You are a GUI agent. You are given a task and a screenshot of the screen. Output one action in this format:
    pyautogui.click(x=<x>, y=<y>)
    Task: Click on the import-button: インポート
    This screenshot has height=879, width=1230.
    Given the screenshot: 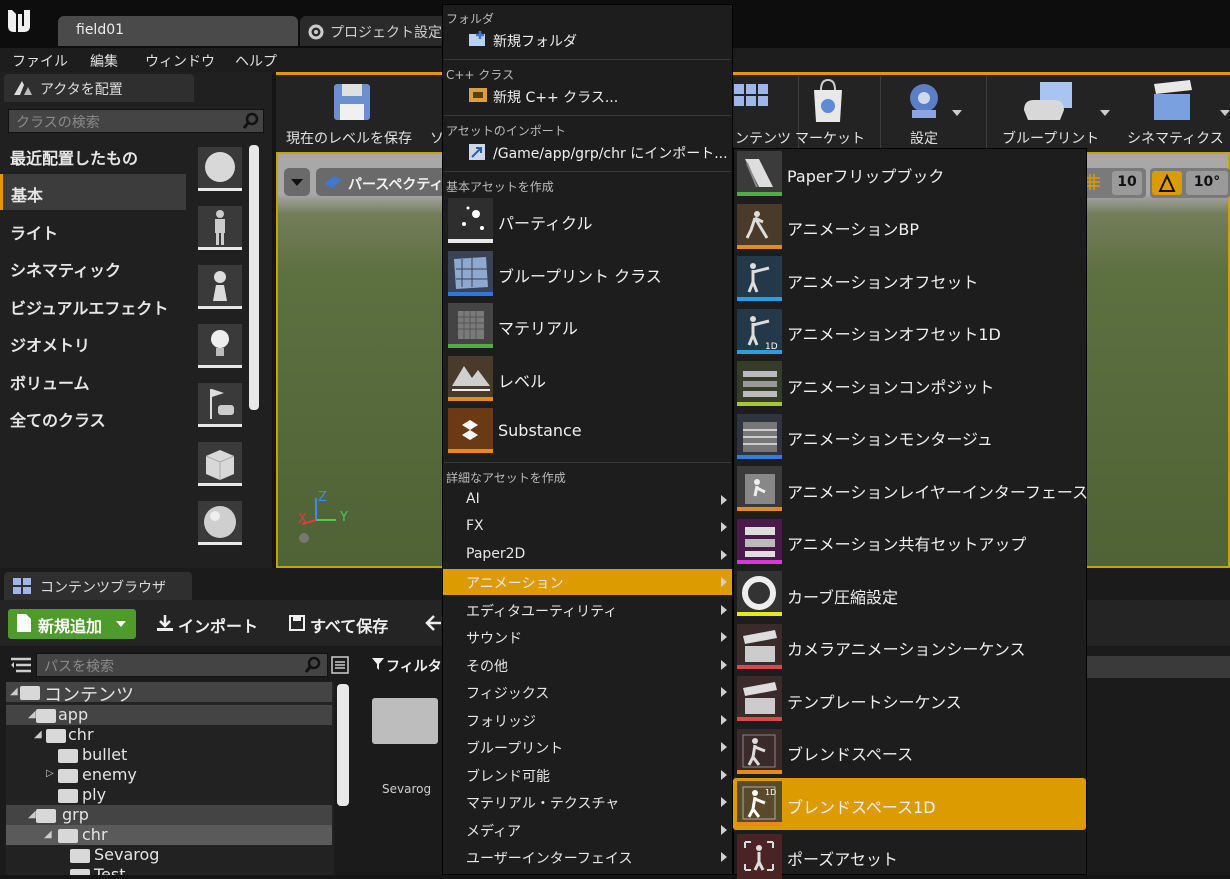 What is the action you would take?
    pyautogui.click(x=218, y=625)
    